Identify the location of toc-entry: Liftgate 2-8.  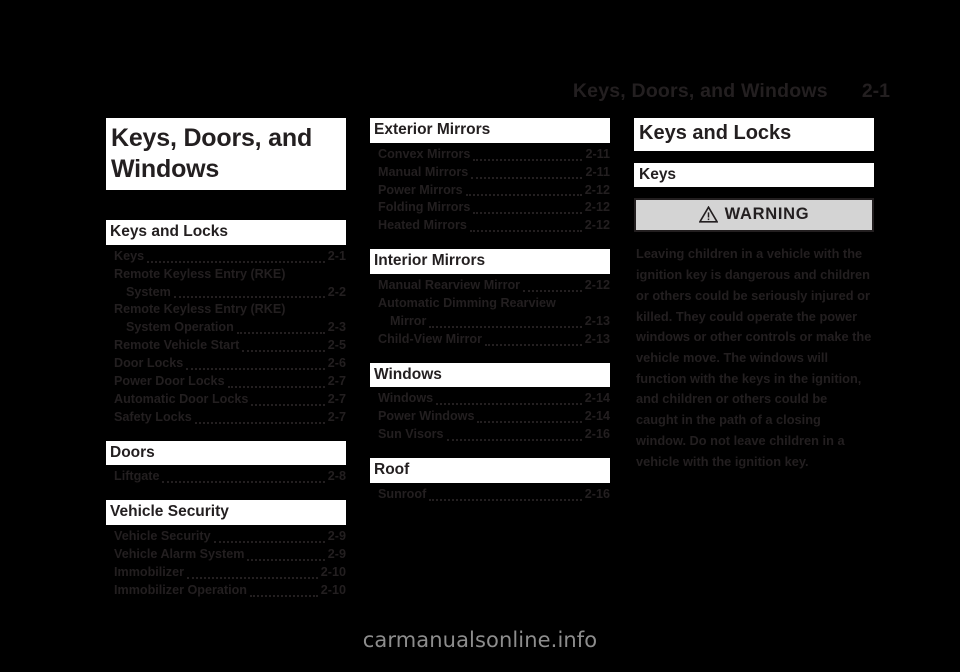
(226, 477).